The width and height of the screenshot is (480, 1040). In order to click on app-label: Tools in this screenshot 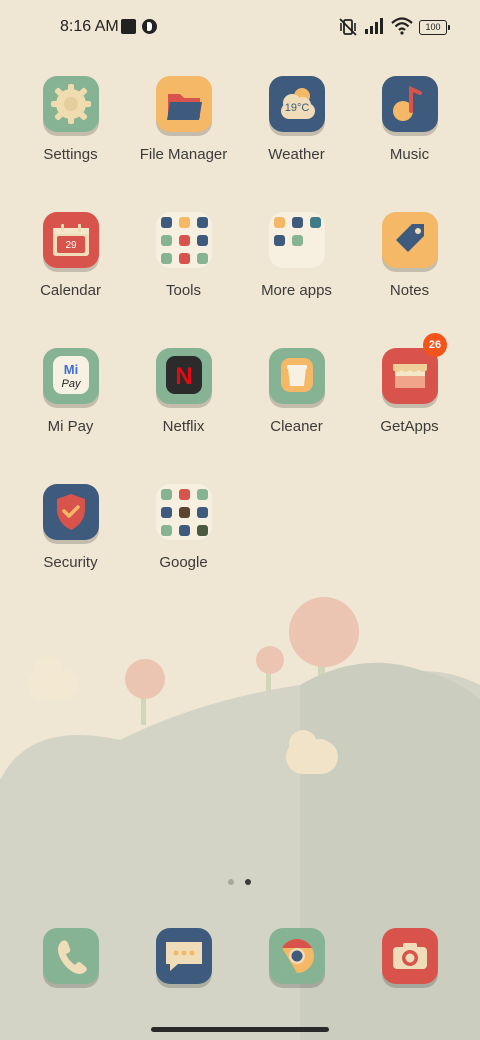, I will do `click(183, 290)`.